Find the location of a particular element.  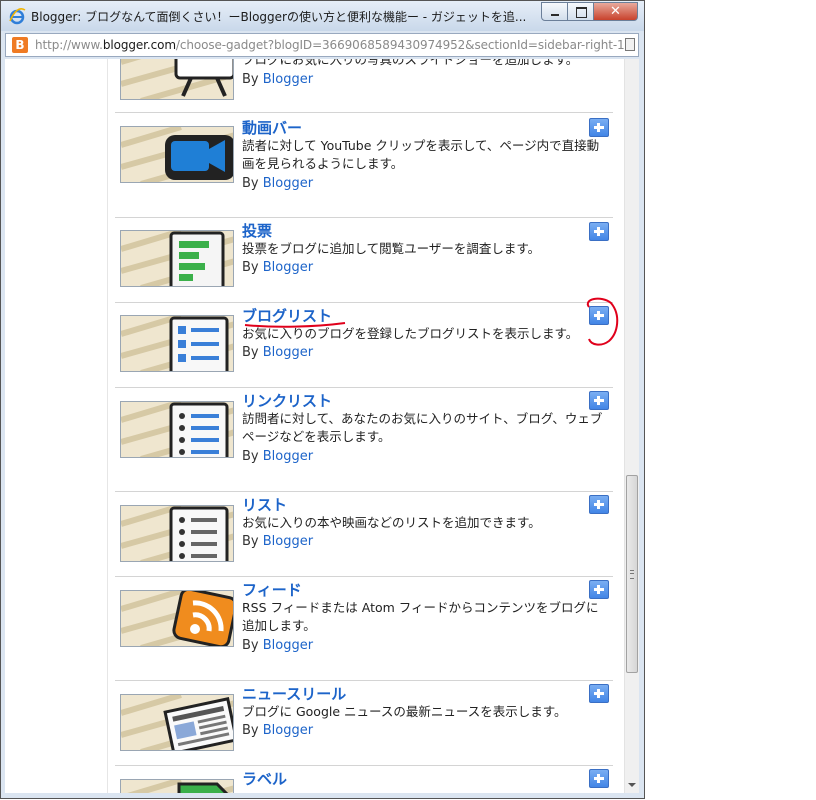

poll-icon is located at coordinates (177, 258).